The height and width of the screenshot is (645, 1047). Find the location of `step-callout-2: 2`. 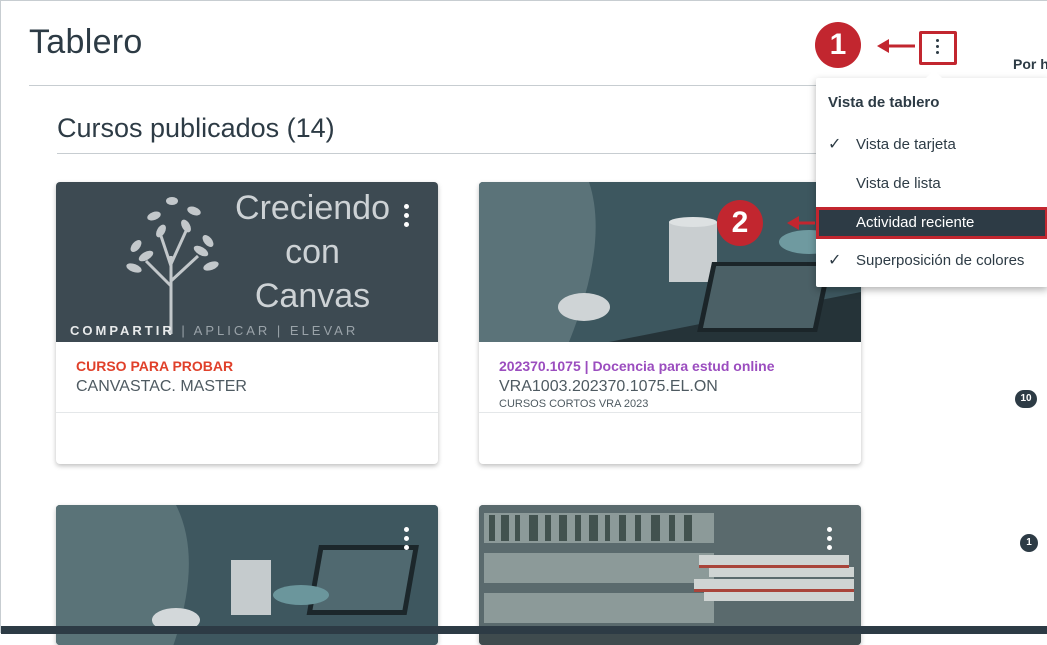

step-callout-2: 2 is located at coordinates (740, 223).